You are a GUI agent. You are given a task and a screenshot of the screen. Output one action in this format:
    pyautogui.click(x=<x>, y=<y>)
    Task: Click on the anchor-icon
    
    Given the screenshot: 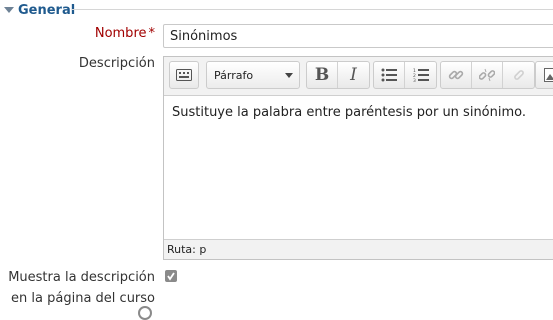 What is the action you would take?
    pyautogui.click(x=519, y=75)
    